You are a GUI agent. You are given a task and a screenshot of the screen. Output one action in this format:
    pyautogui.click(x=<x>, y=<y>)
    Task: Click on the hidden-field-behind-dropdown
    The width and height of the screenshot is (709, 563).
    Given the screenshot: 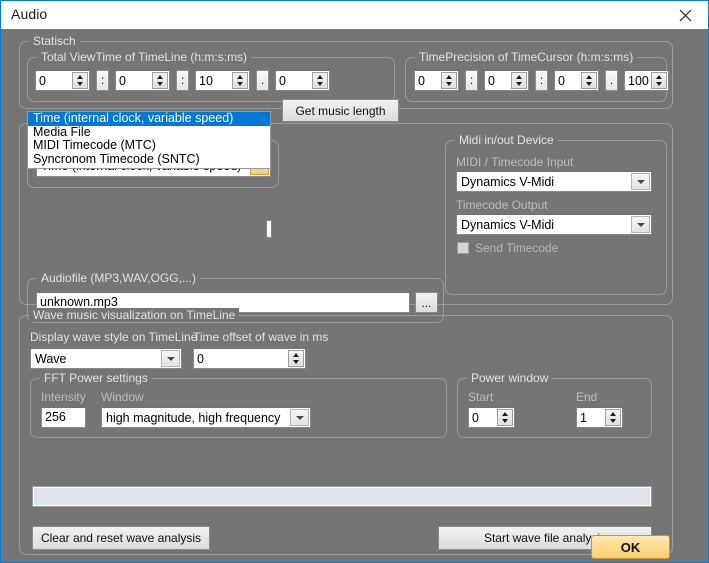 What is the action you would take?
    pyautogui.click(x=269, y=229)
    